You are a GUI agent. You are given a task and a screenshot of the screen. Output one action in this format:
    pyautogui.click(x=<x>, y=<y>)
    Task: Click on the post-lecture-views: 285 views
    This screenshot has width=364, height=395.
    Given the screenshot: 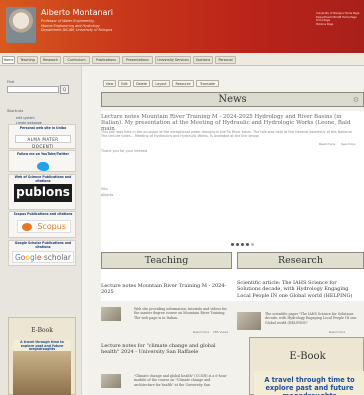 What is the action you would take?
    pyautogui.click(x=221, y=332)
    